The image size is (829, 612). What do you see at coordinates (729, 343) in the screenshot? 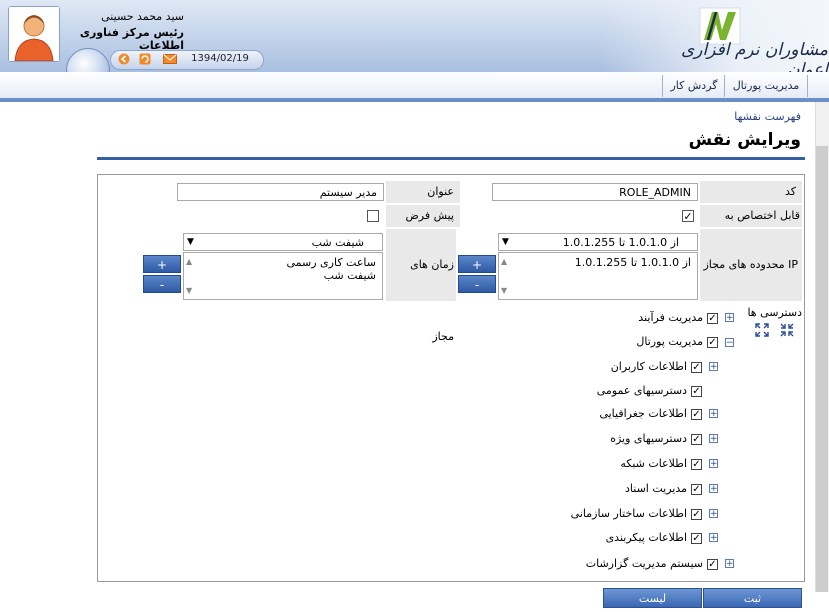
I see `collapse-icon: −` at bounding box center [729, 343].